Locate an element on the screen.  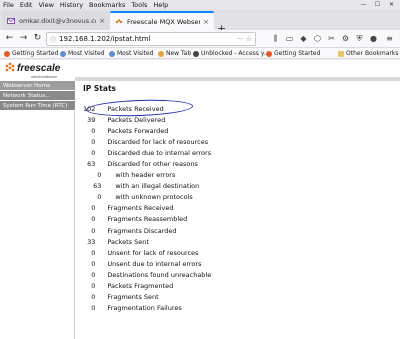
star-icon is located at coordinates (161, 53).